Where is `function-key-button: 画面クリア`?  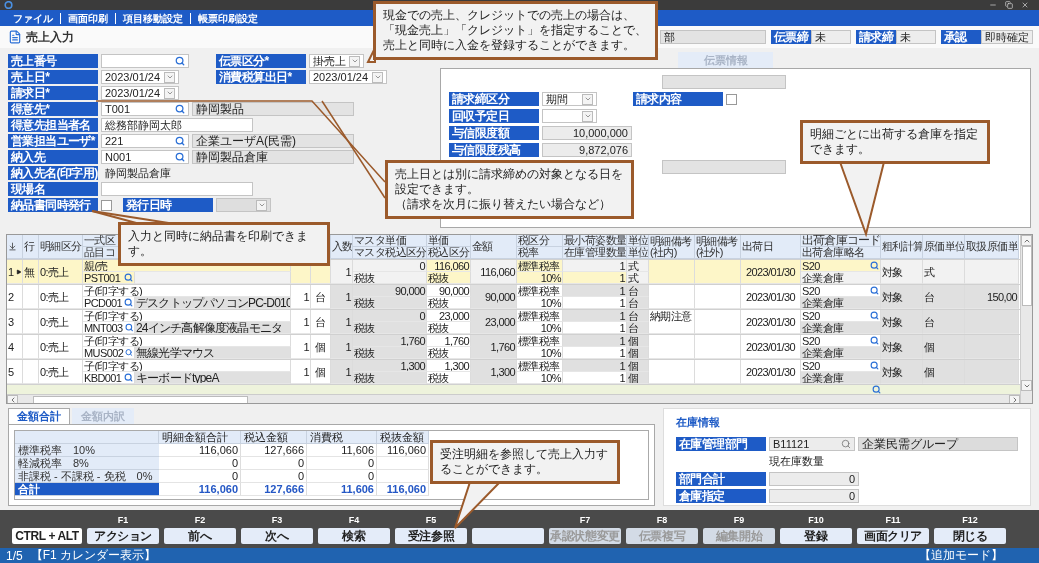
function-key-button: 画面クリア is located at coordinates (893, 536).